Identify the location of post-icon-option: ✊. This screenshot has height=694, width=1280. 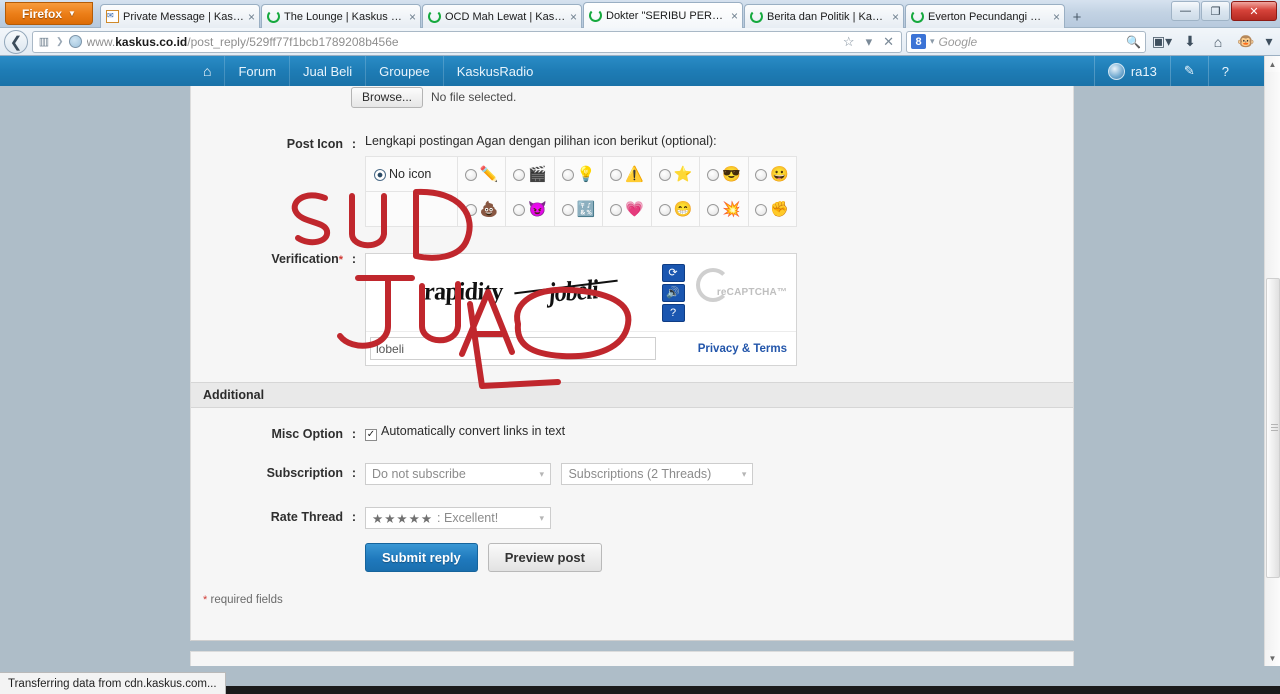
(772, 209).